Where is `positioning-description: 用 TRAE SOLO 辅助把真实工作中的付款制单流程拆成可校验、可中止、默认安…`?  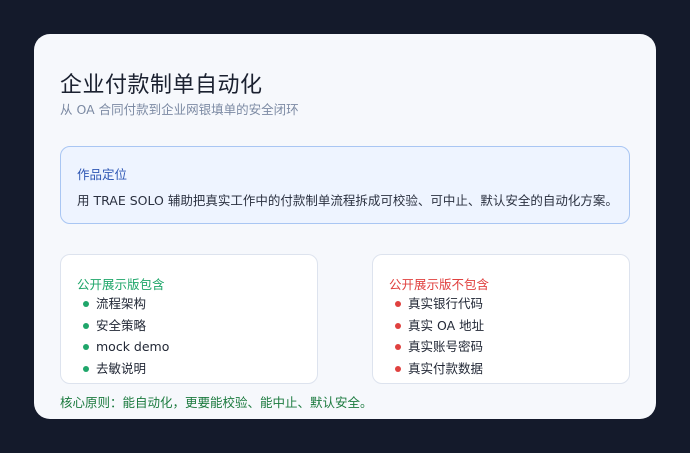 positioning-description: 用 TRAE SOLO 辅助把真实工作中的付款制单流程拆成可校验、可中止、默认安… is located at coordinates (347, 200).